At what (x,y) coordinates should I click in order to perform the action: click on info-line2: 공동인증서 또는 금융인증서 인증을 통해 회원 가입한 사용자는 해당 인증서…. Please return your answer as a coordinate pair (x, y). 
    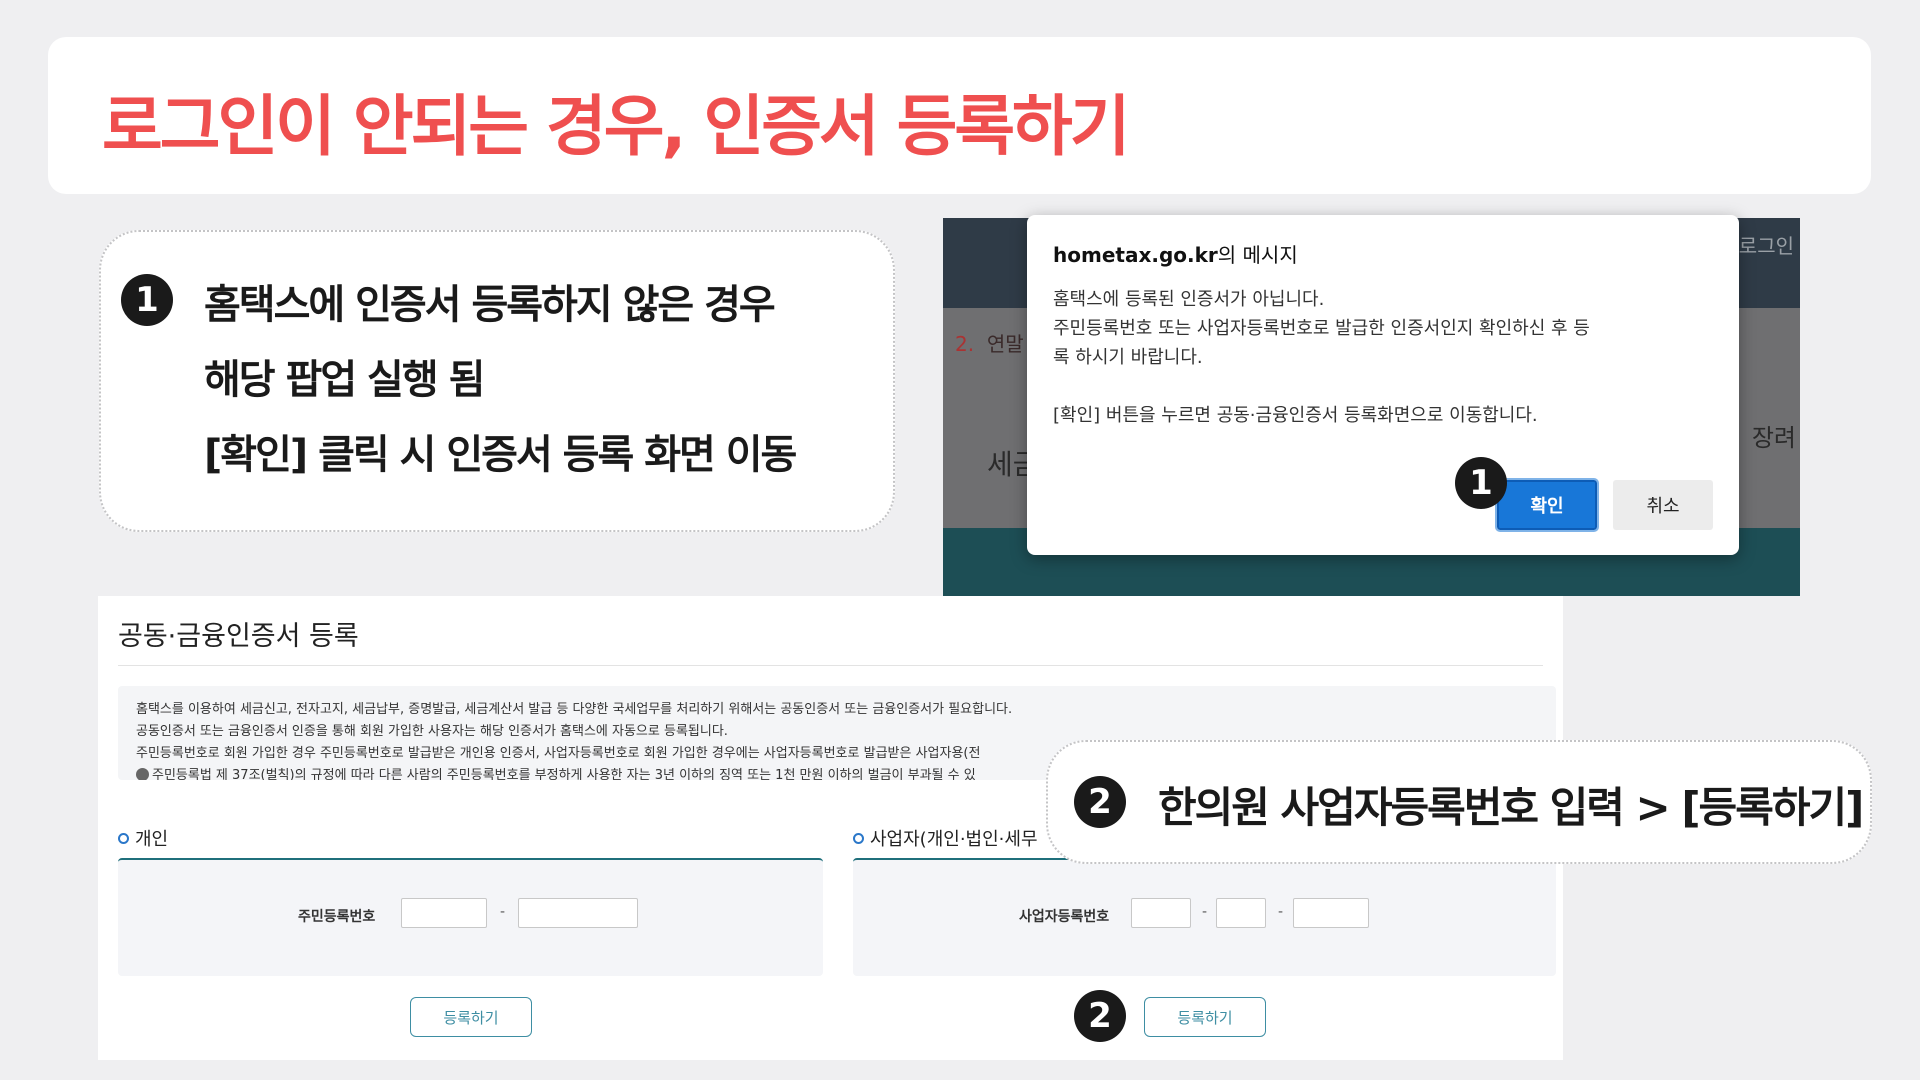
    Looking at the image, I should click on (432, 731).